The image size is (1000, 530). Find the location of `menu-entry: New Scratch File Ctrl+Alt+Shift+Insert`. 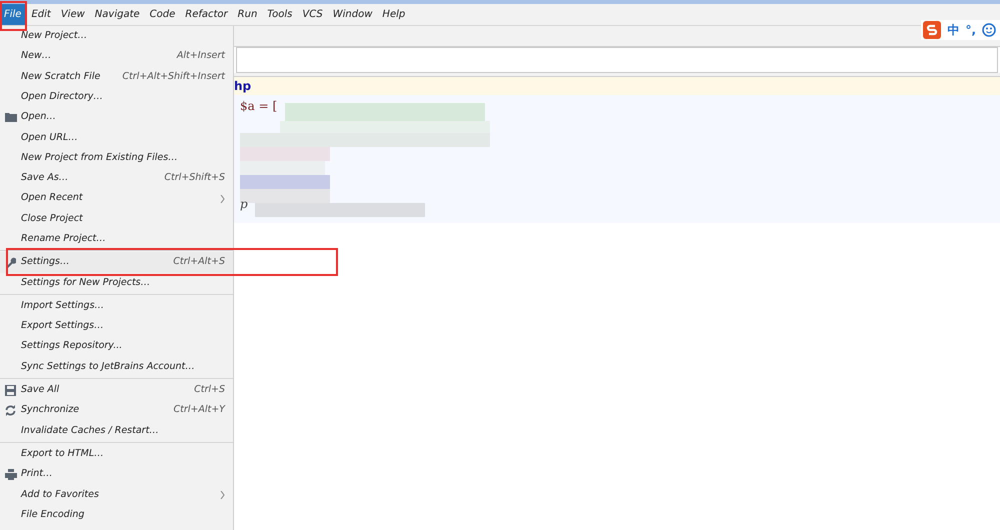

menu-entry: New Scratch File Ctrl+Alt+Shift+Insert is located at coordinates (116, 76).